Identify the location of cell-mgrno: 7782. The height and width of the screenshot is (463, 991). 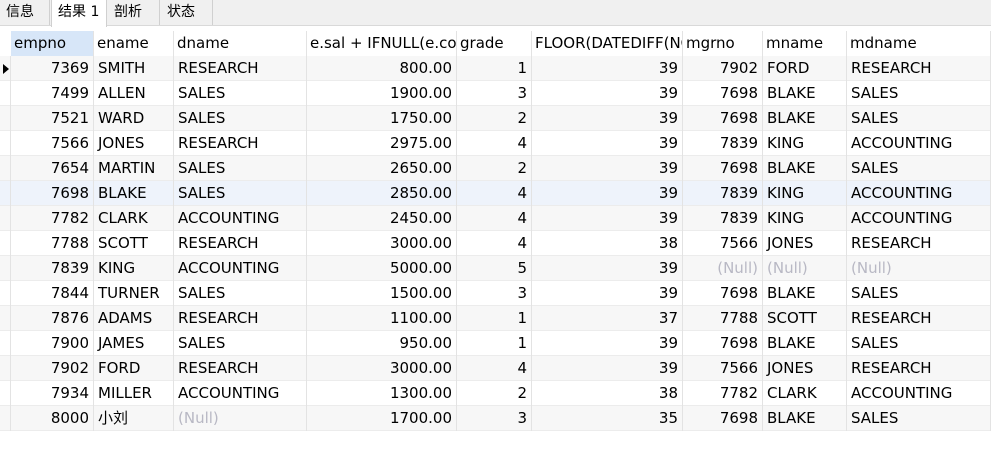
(723, 393).